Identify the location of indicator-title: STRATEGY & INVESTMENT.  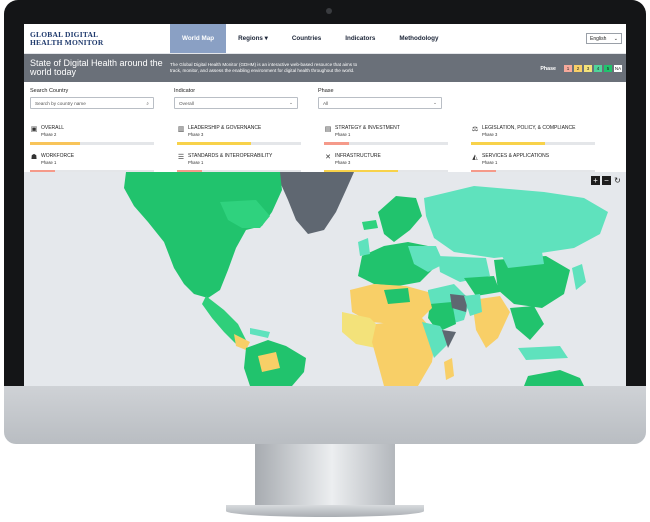
(367, 128).